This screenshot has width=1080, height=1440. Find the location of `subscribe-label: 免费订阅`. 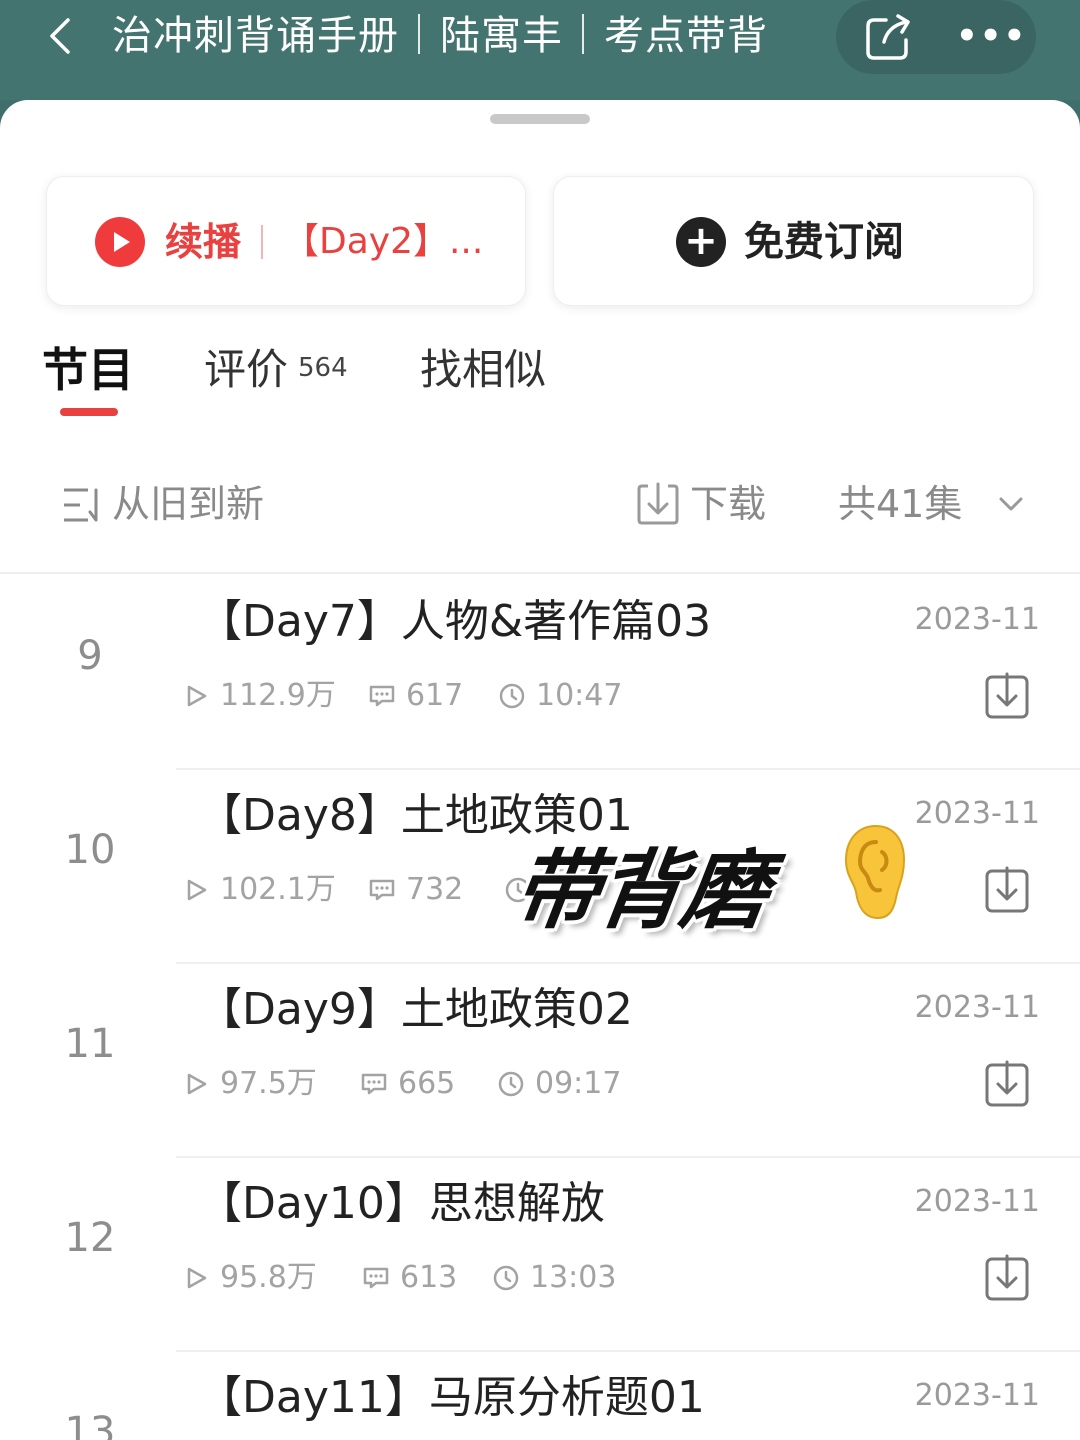

subscribe-label: 免费订阅 is located at coordinates (824, 242).